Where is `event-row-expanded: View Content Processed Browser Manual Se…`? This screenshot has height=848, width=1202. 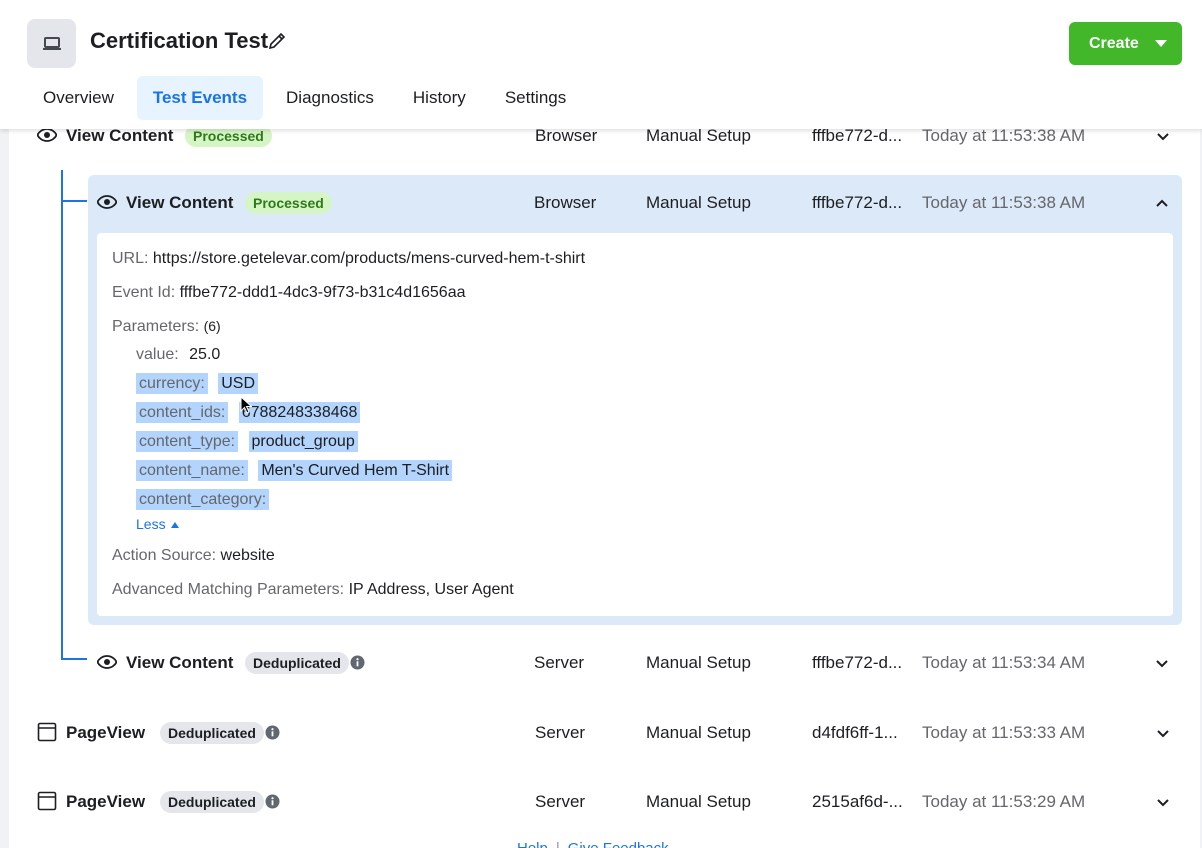
event-row-expanded: View Content Processed Browser Manual Se… is located at coordinates (635, 203).